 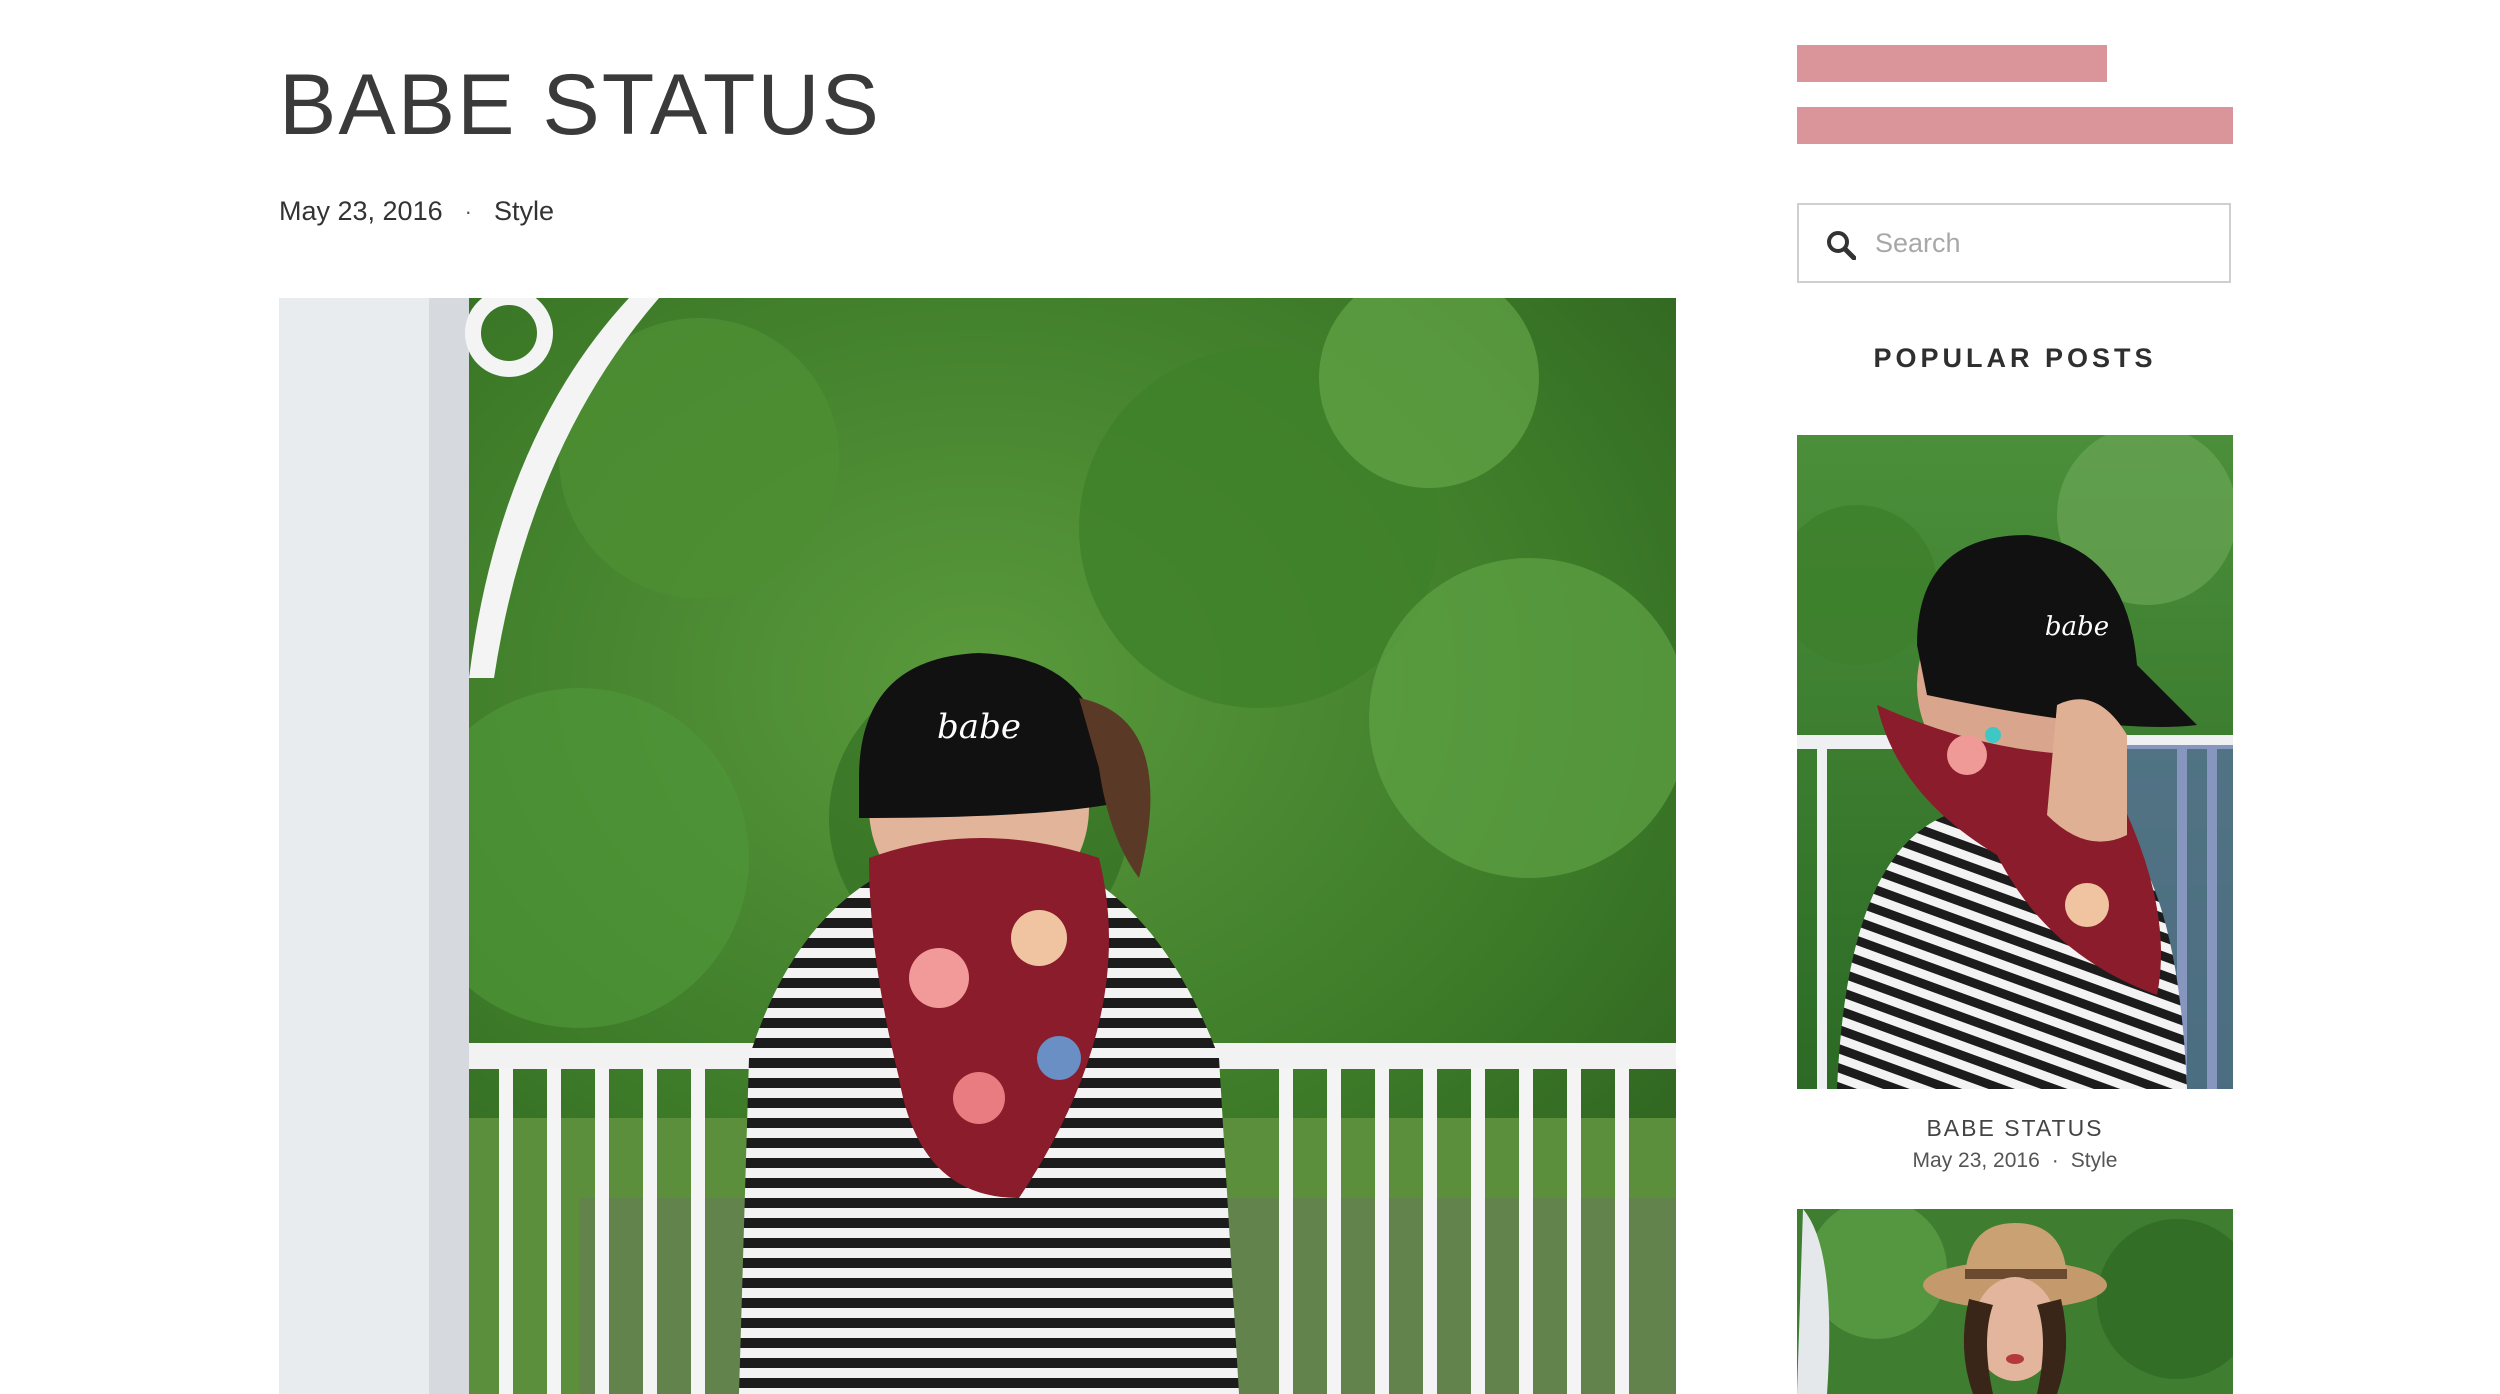 I want to click on post-category-link: Style, so click(x=524, y=211).